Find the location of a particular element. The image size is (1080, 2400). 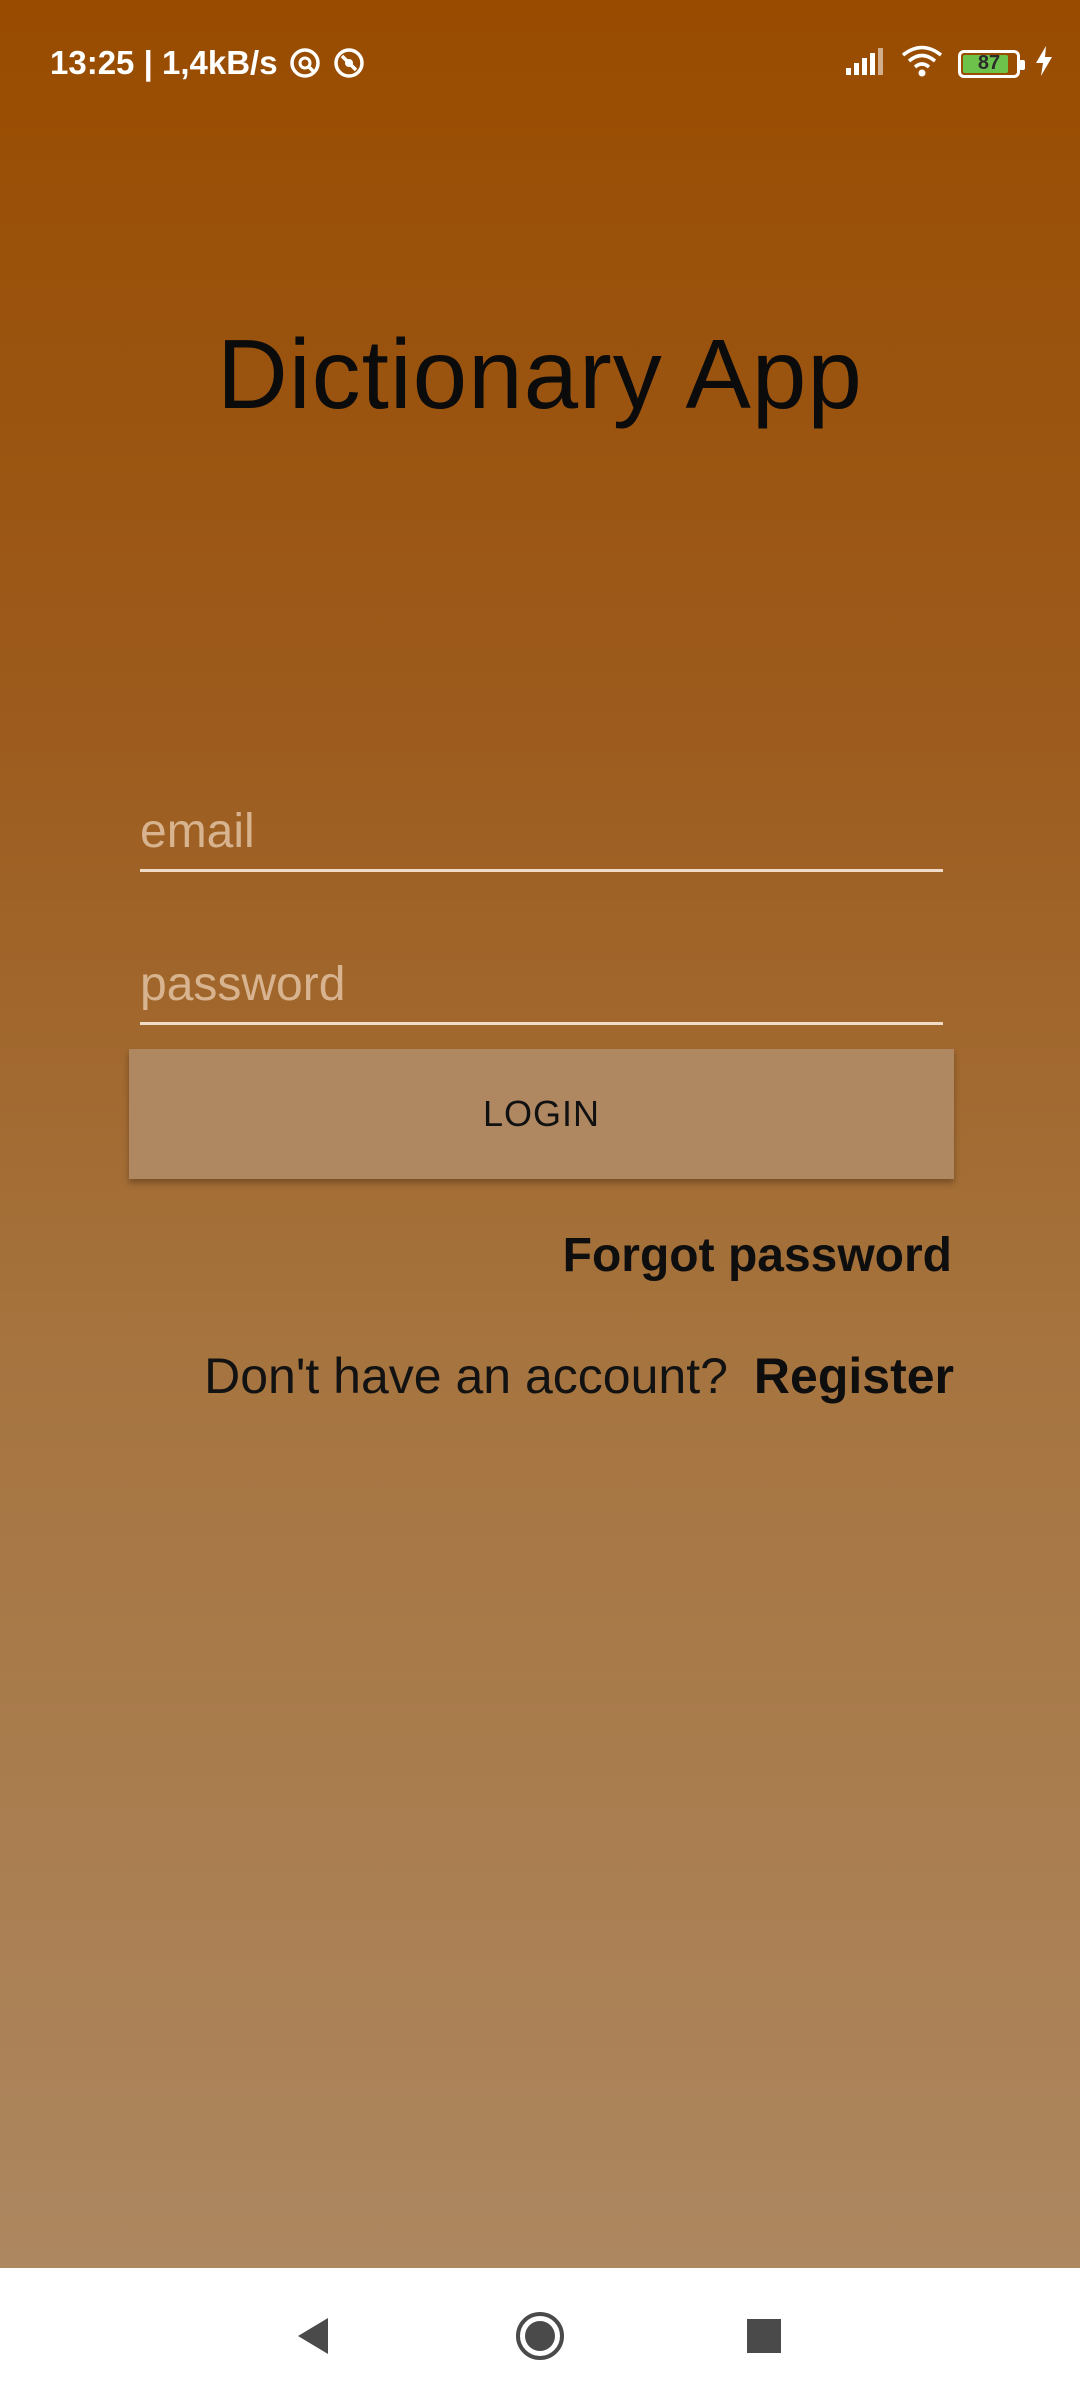

battery-icon: 87 is located at coordinates (991, 63).